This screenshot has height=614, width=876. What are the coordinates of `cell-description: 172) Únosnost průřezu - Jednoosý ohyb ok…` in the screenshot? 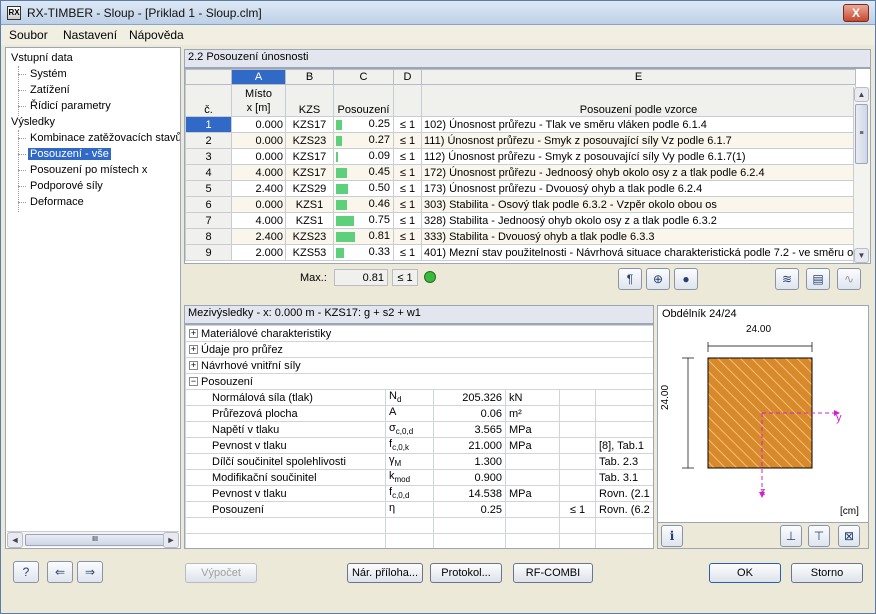 It's located at (638, 172).